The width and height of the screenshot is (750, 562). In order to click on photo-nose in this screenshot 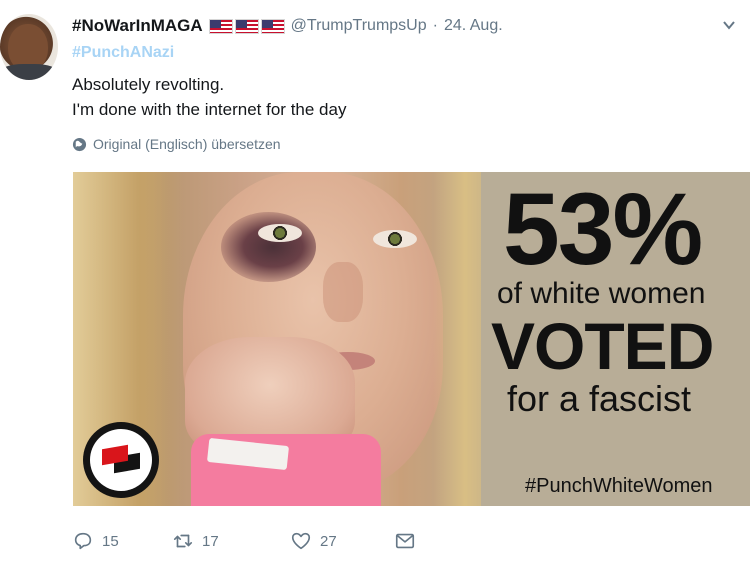, I will do `click(343, 292)`.